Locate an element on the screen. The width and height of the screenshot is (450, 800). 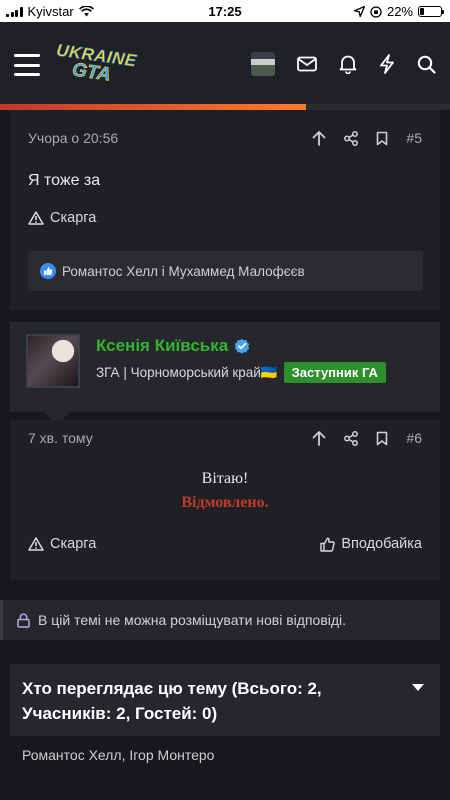
mail-icon is located at coordinates (307, 64).